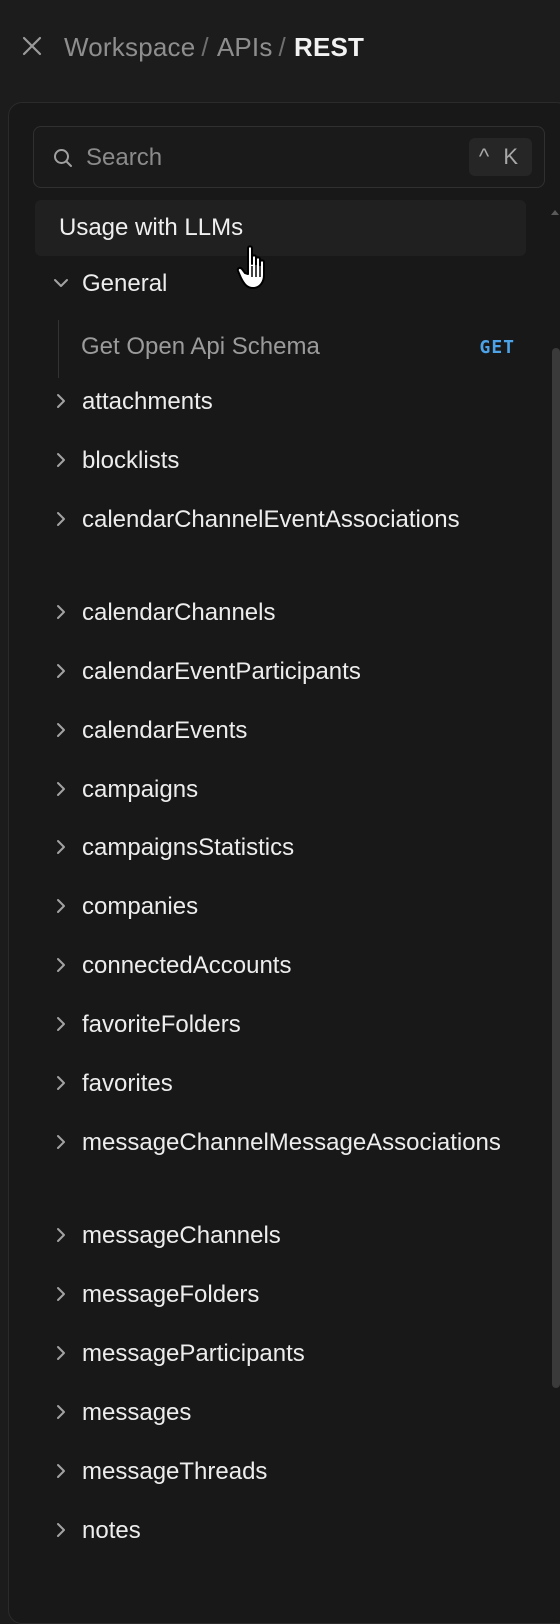  Describe the element at coordinates (111, 1530) in the screenshot. I see `nav-group-label: notes` at that location.